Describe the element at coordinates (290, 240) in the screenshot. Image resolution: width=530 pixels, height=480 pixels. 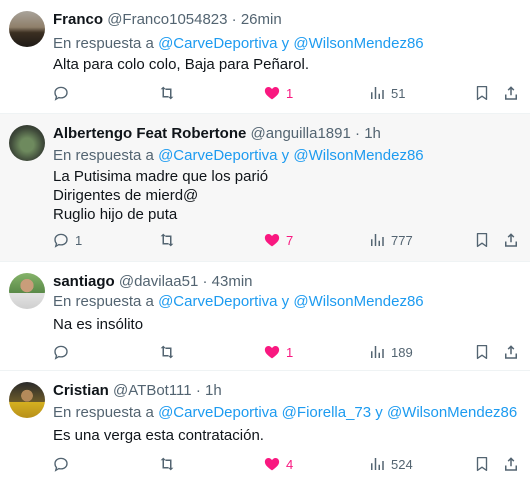
I see `like-count: 7` at that location.